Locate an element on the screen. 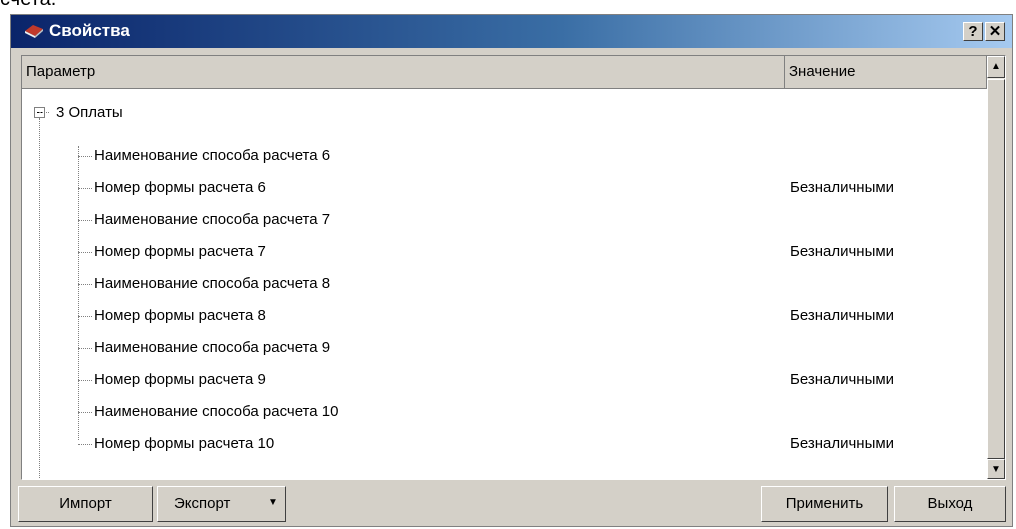  scroll-thumb is located at coordinates (996, 269).